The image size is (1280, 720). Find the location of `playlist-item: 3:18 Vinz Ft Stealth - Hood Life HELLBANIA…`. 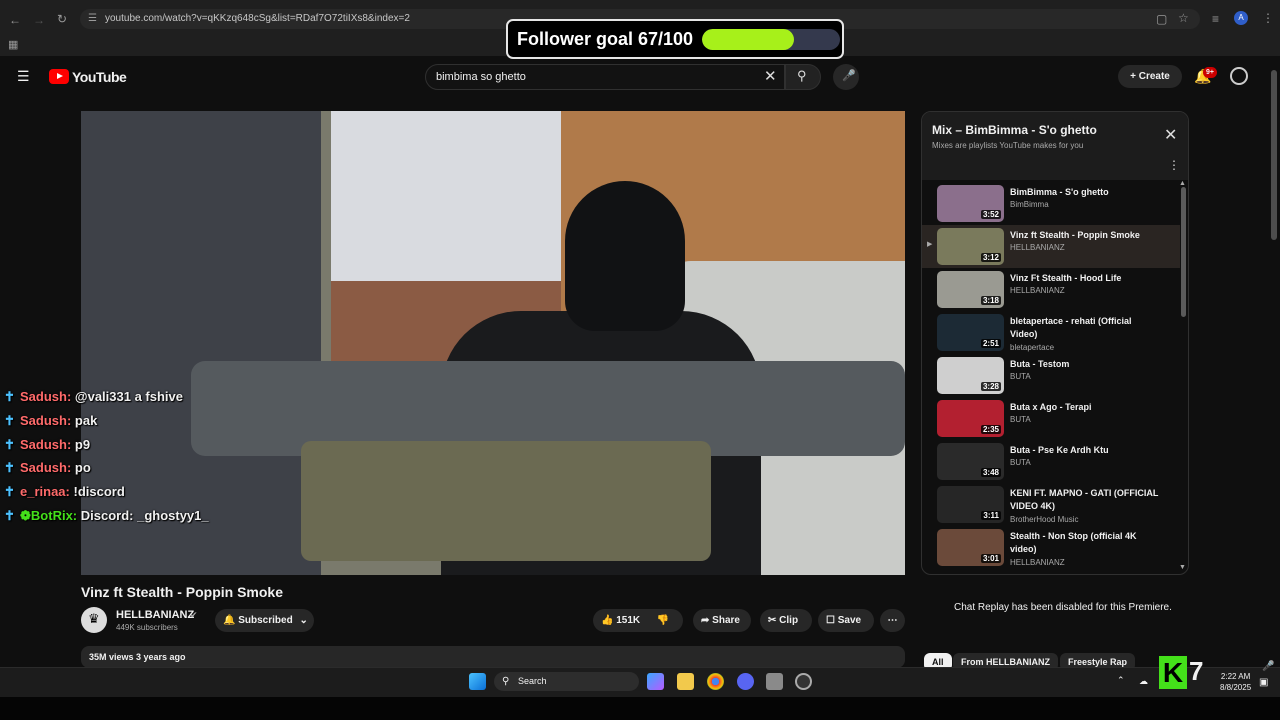

playlist-item: 3:18 Vinz Ft Stealth - Hood Life HELLBANIA… is located at coordinates (1051, 289).